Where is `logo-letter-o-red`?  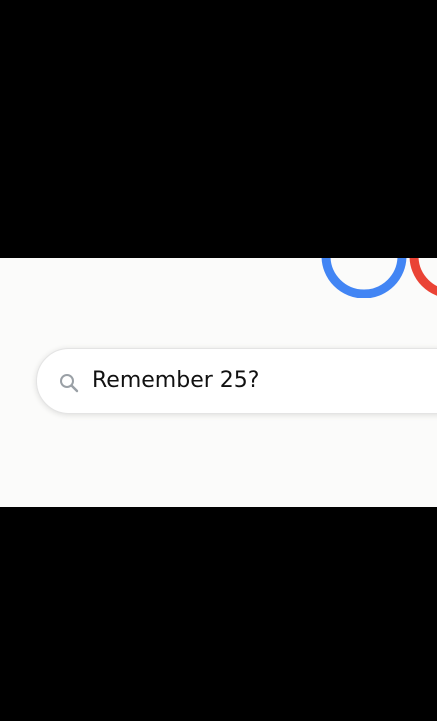 logo-letter-o-red is located at coordinates (423, 277).